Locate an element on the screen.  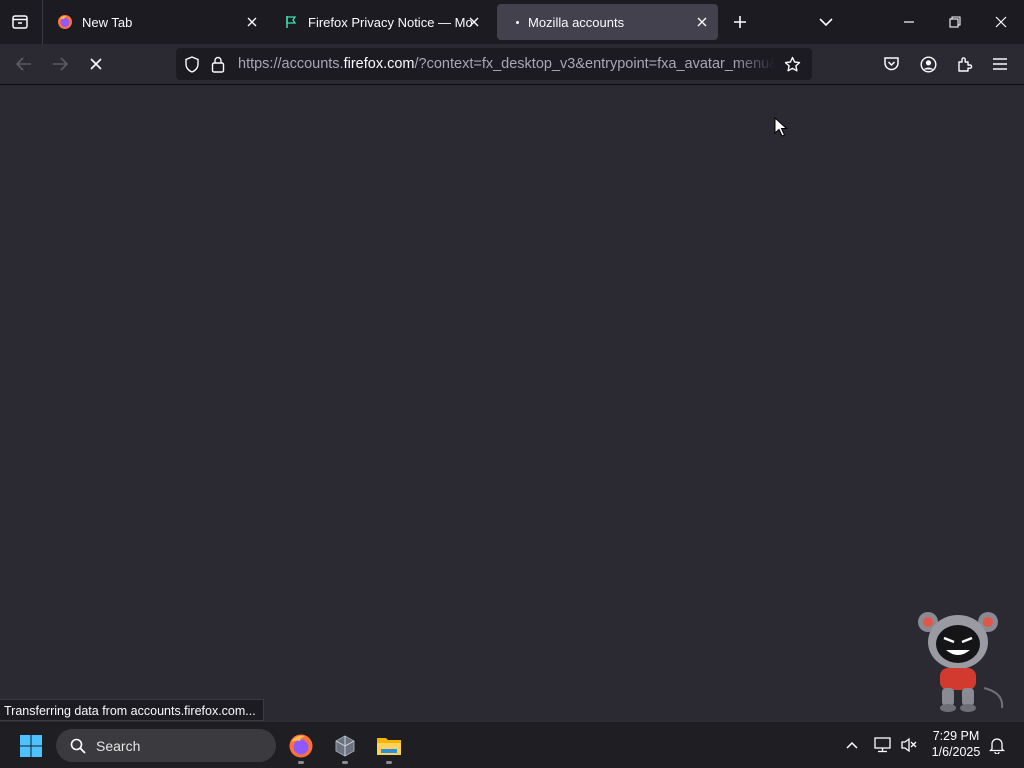
file-explorer-icon is located at coordinates (389, 746).